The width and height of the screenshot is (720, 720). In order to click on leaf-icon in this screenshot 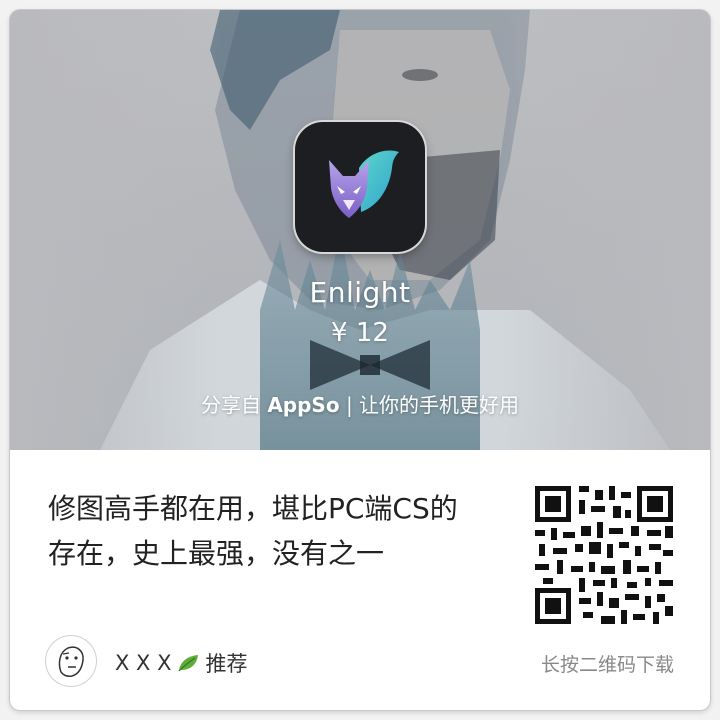, I will do `click(188, 663)`.